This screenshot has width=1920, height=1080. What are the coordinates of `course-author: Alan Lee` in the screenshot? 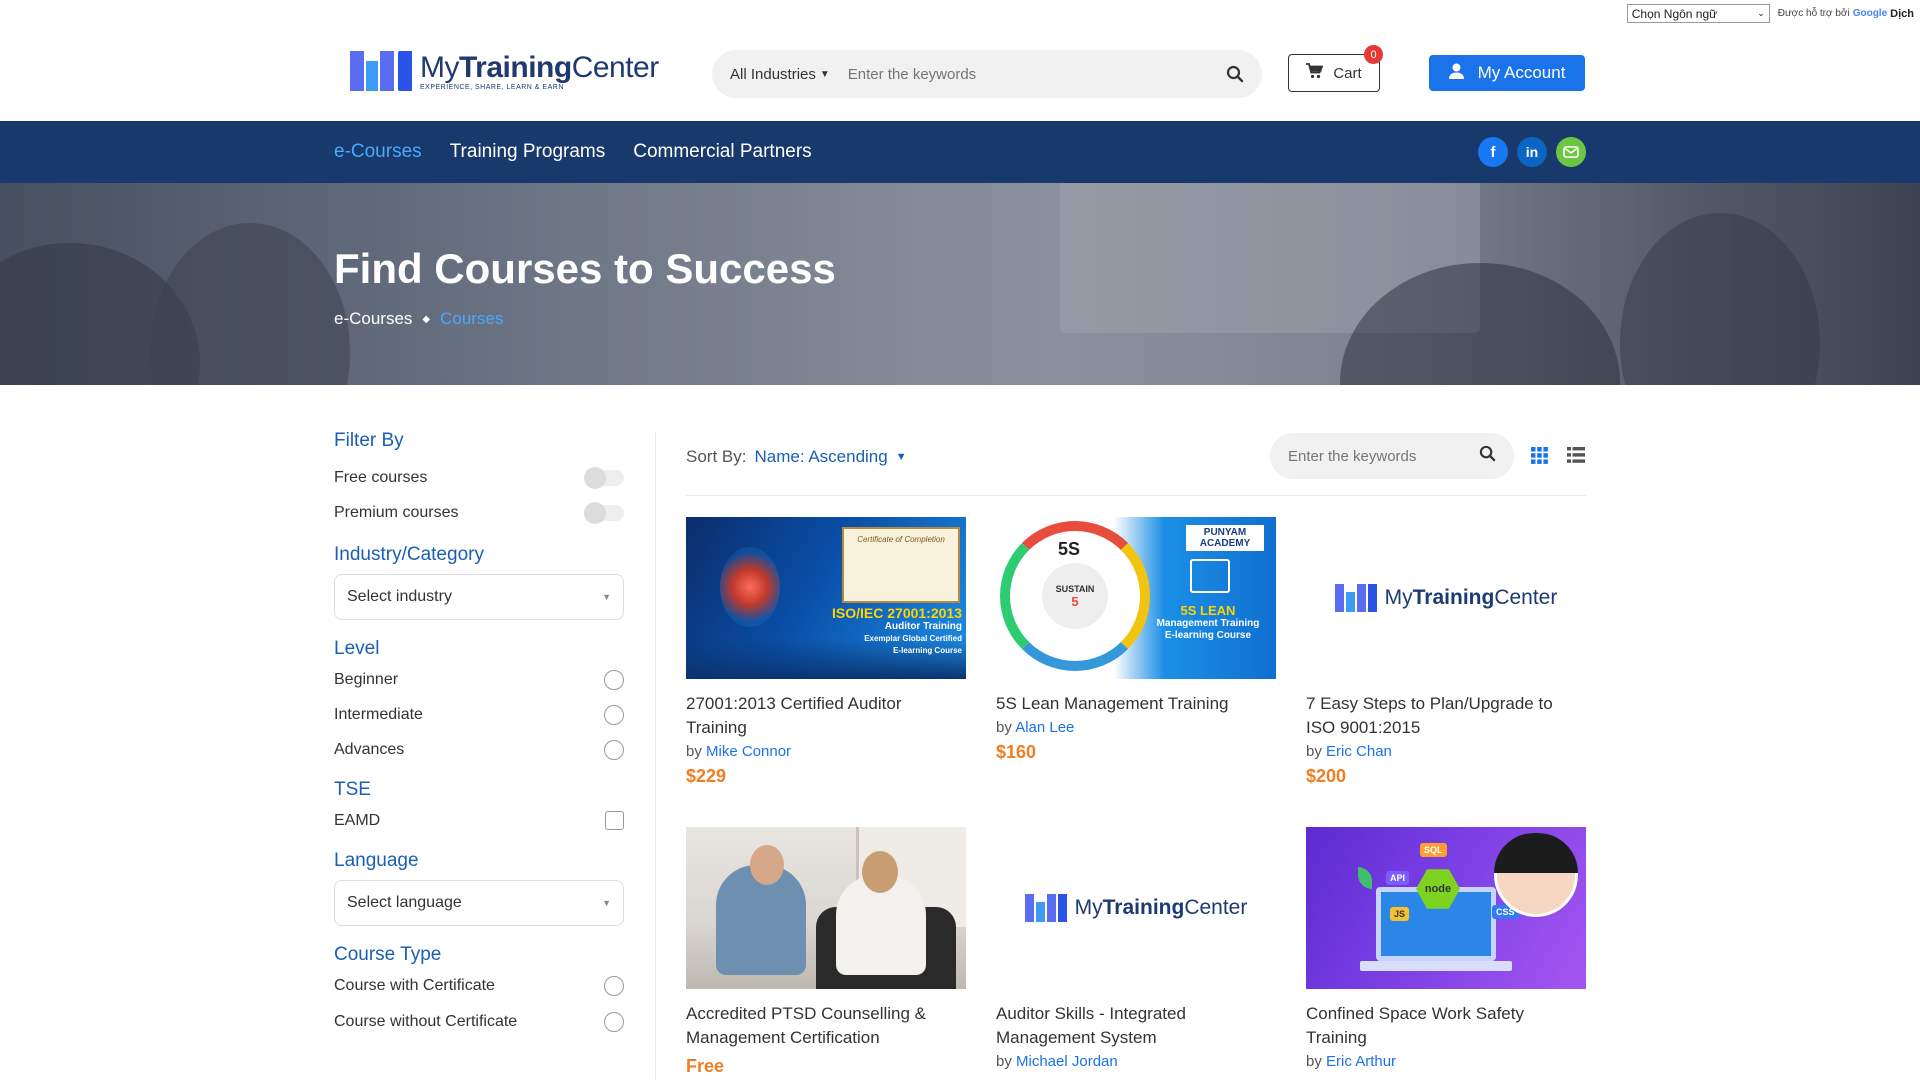 It's located at (1044, 727).